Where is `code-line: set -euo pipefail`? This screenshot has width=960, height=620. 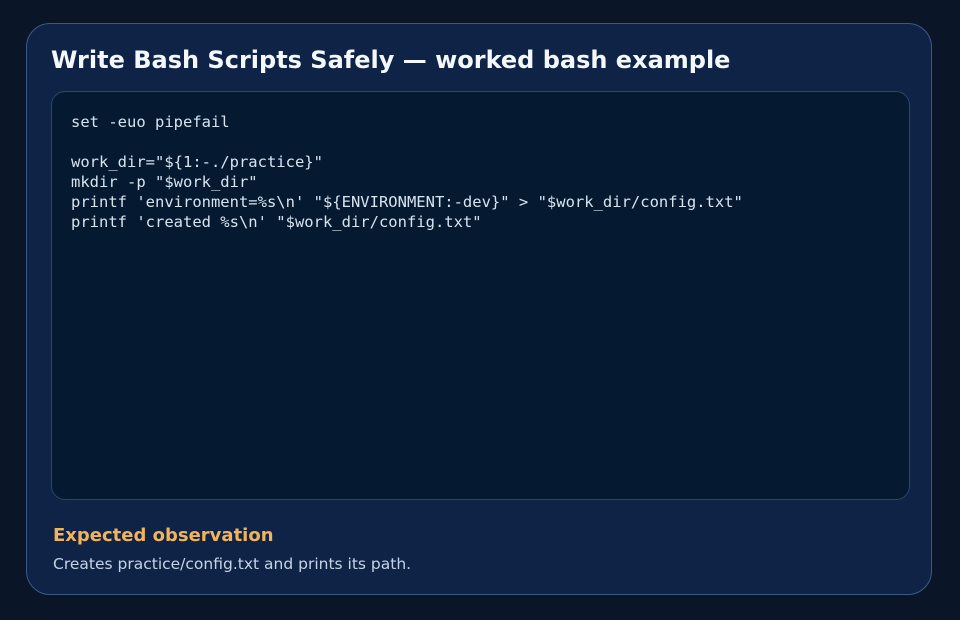 code-line: set -euo pipefail is located at coordinates (150, 122).